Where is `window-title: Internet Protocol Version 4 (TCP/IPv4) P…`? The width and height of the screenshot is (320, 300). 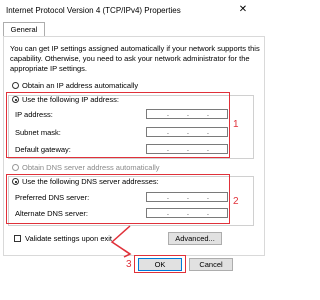 window-title: Internet Protocol Version 4 (TCP/IPv4) P… is located at coordinates (93, 10).